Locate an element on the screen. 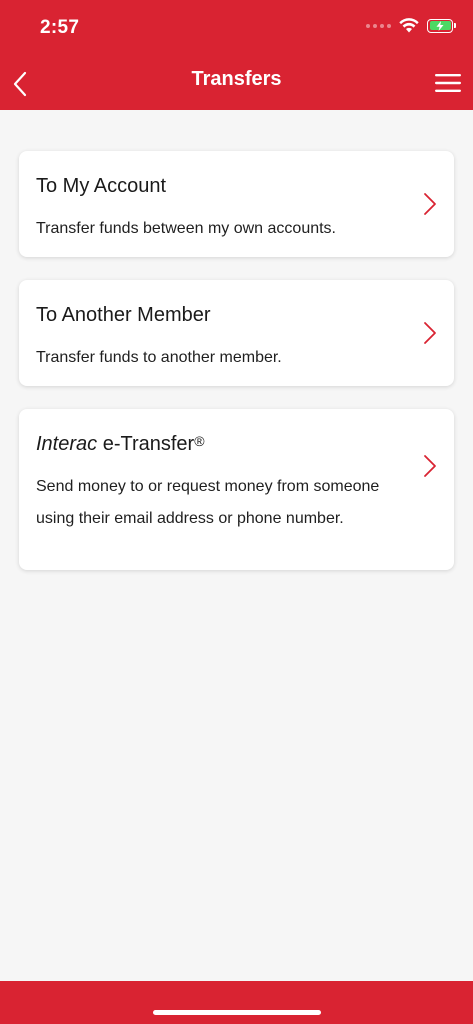 This screenshot has width=473, height=1024. cellular-signal-icon is located at coordinates (378, 25).